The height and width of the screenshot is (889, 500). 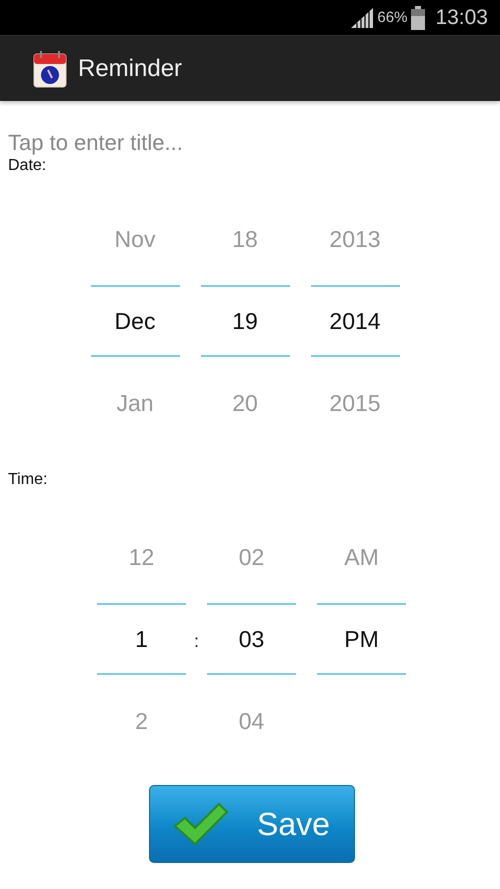 What do you see at coordinates (355, 239) in the screenshot?
I see `previous-option: 2013` at bounding box center [355, 239].